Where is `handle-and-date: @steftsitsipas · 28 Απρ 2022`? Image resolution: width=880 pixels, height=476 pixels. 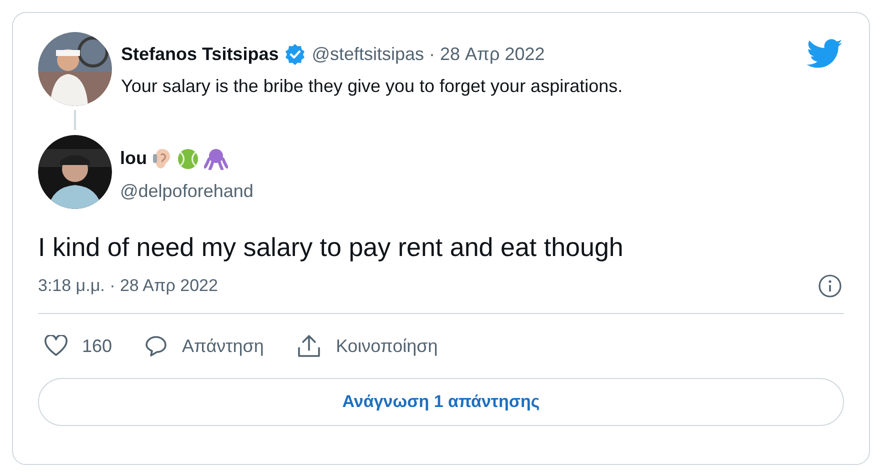
handle-and-date: @steftsitsipas · 28 Απρ 2022 is located at coordinates (428, 54).